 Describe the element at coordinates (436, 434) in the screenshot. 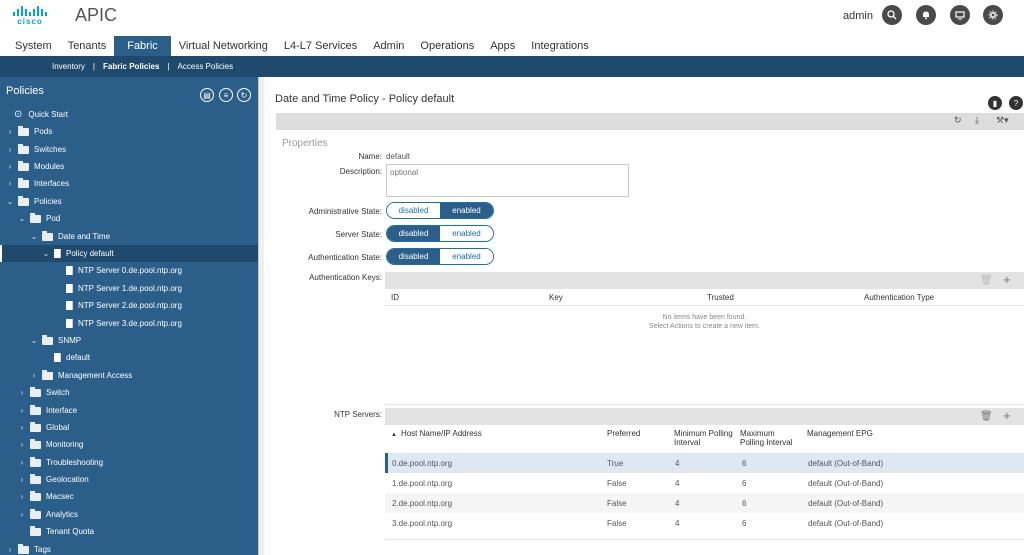

I see `column-header-host: ▲ Host Name/IP Address` at that location.